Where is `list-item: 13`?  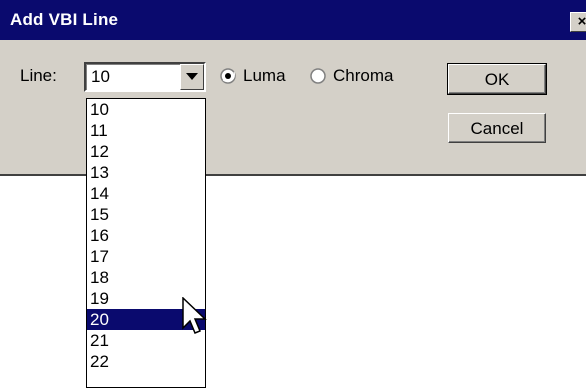 list-item: 13 is located at coordinates (146, 172).